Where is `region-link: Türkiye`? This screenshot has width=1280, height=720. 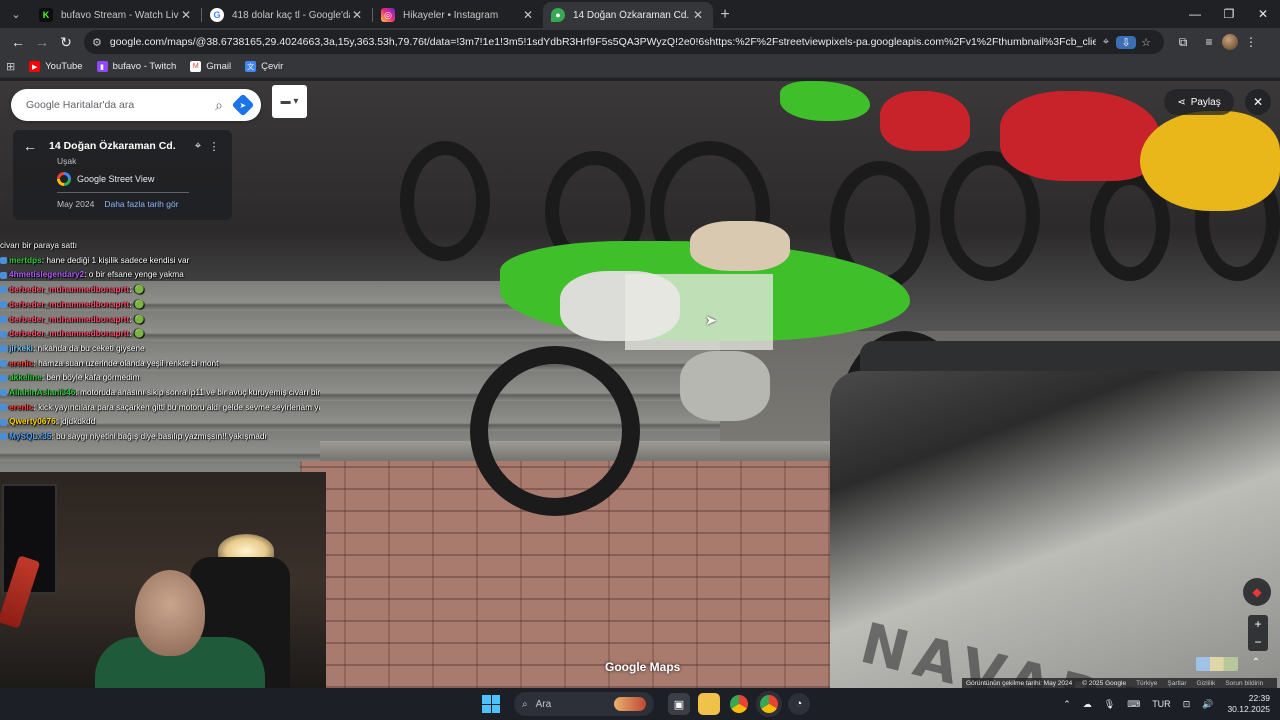 region-link: Türkiye is located at coordinates (1146, 683).